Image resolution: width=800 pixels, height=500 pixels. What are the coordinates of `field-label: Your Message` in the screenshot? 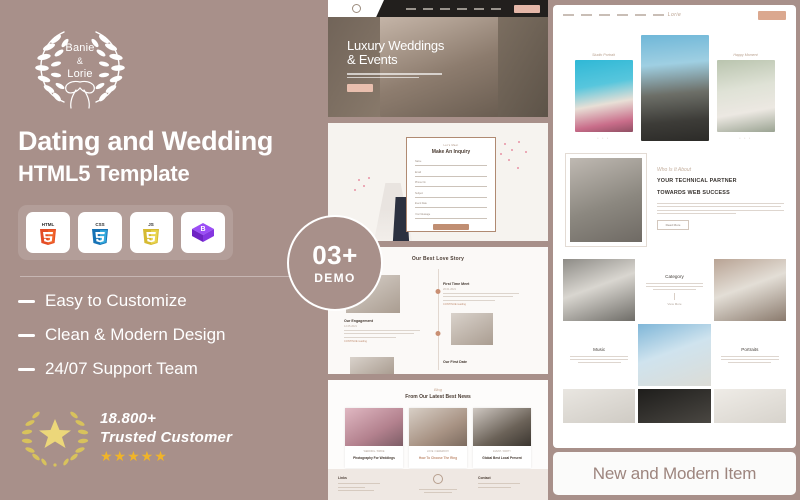 It's located at (423, 214).